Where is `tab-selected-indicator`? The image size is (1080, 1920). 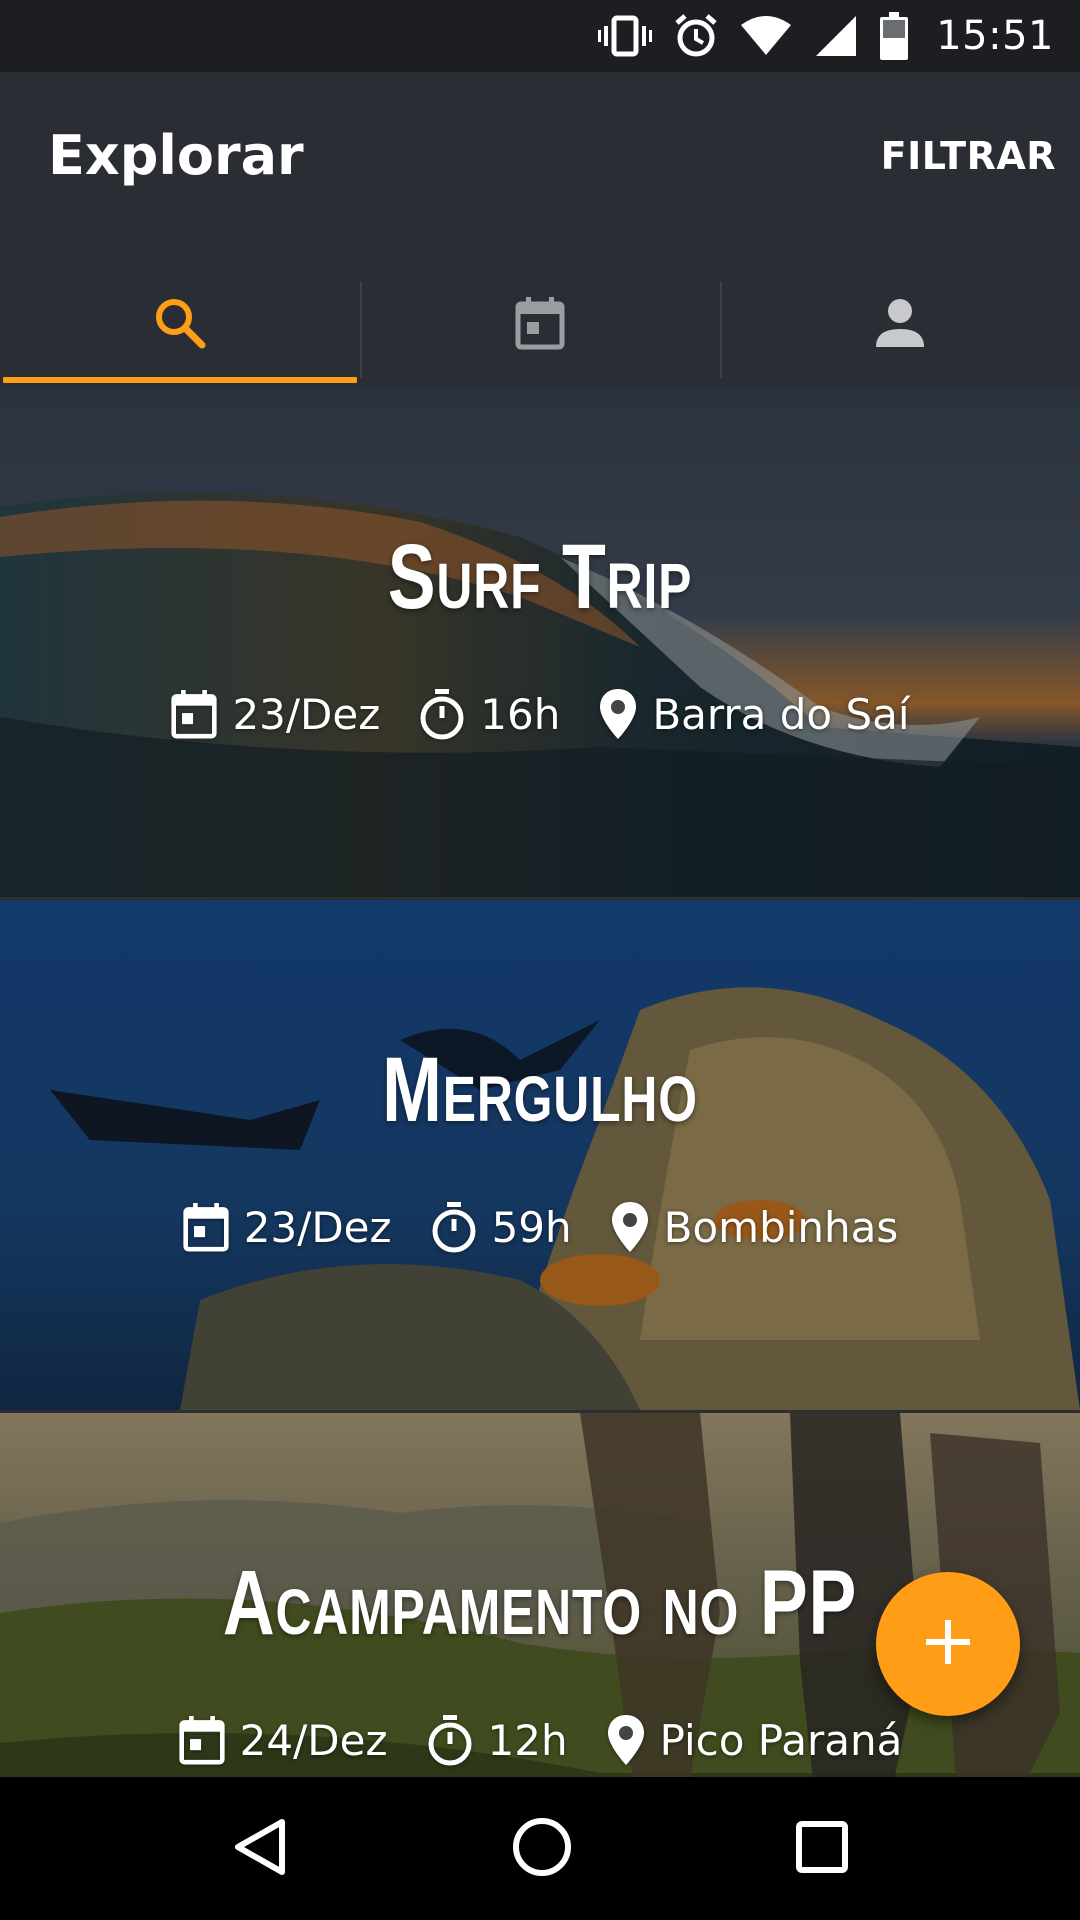
tab-selected-indicator is located at coordinates (180, 380).